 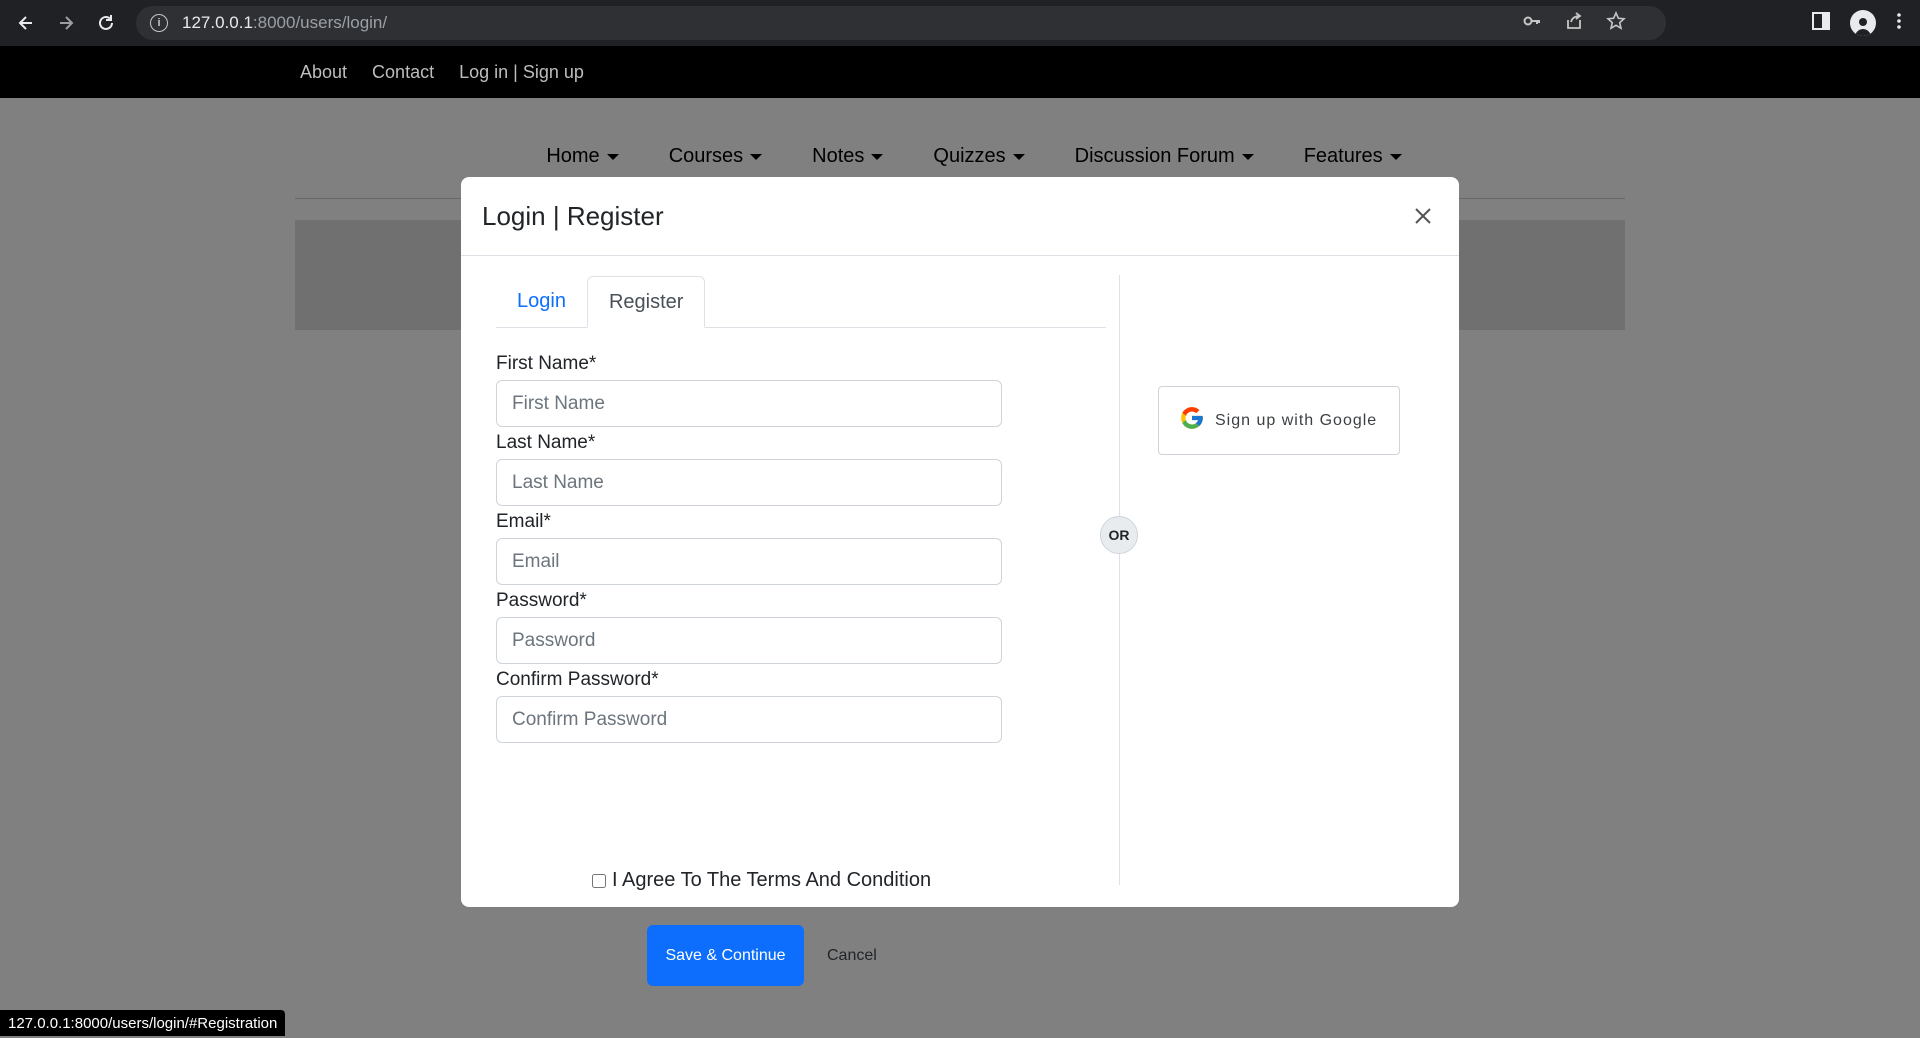 I want to click on star-icon, so click(x=1616, y=23).